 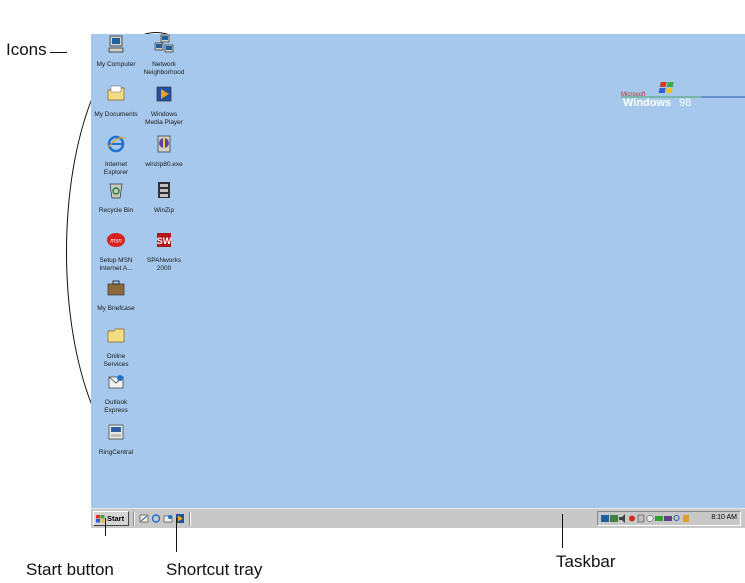 What do you see at coordinates (164, 55) in the screenshot?
I see `desktop-icon-network-neighborhood: Network Neighborhood` at bounding box center [164, 55].